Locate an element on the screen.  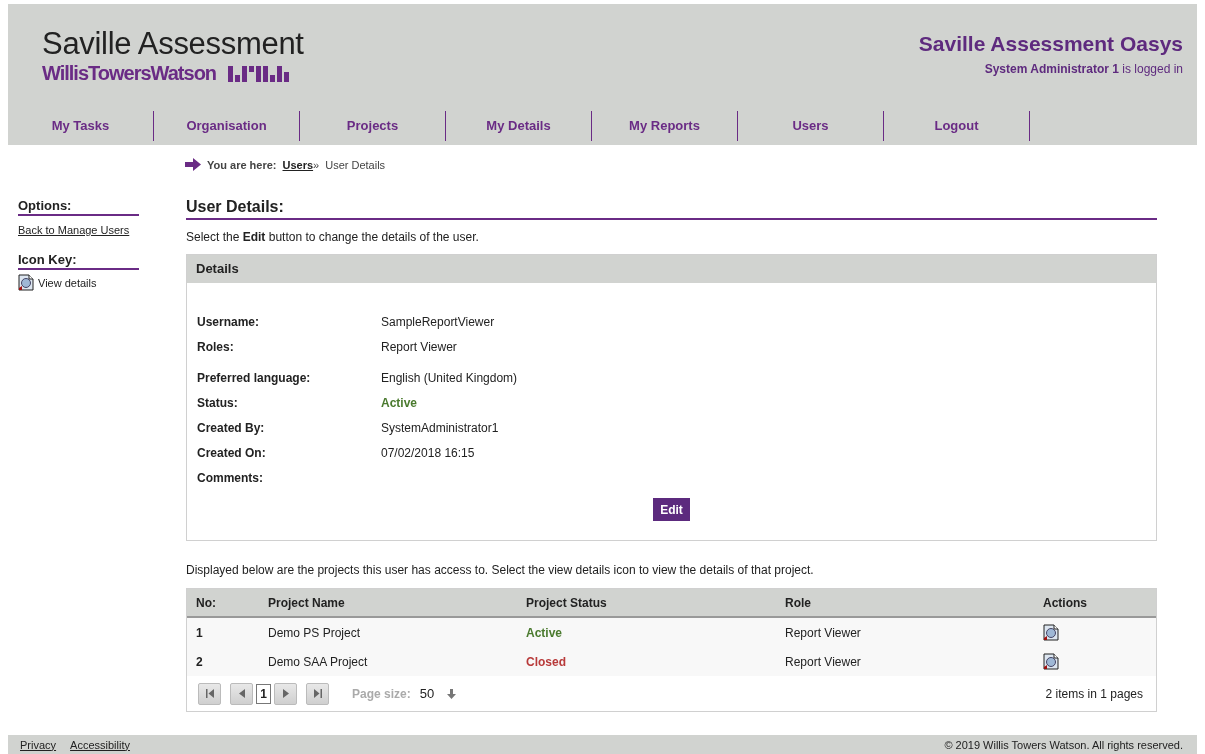
down-arrow-icon is located at coordinates (452, 693).